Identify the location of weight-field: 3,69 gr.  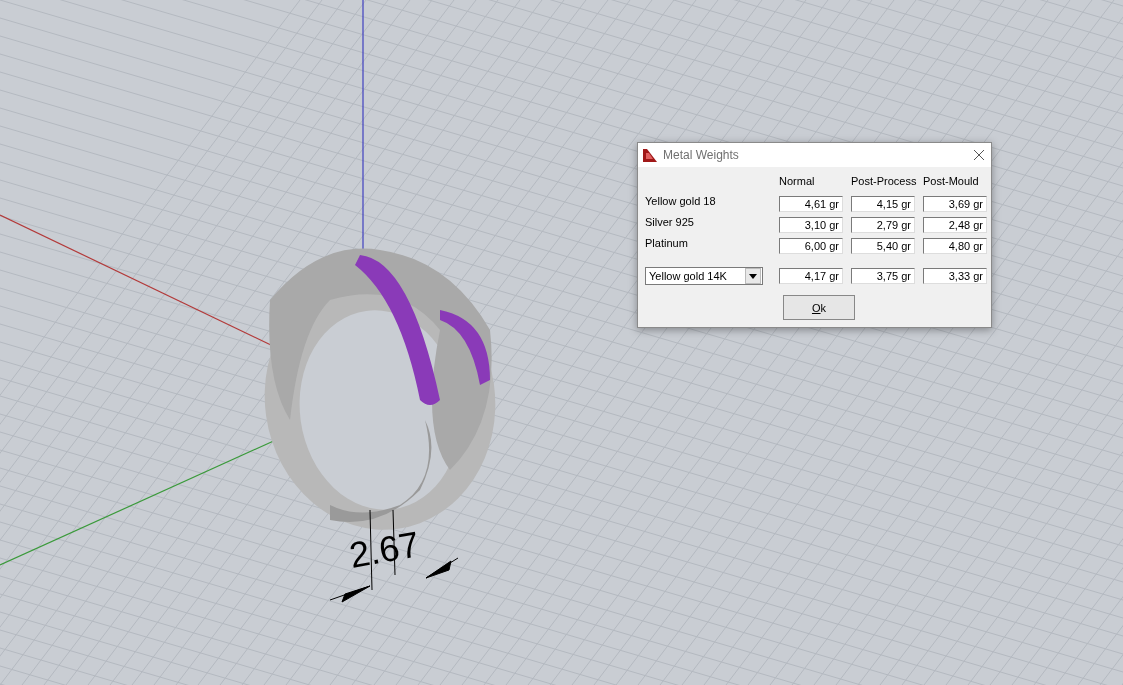
(955, 204).